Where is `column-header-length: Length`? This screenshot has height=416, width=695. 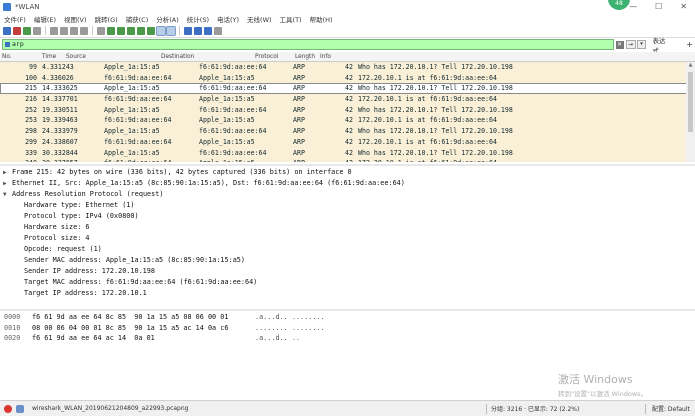
column-header-length: Length is located at coordinates (304, 56).